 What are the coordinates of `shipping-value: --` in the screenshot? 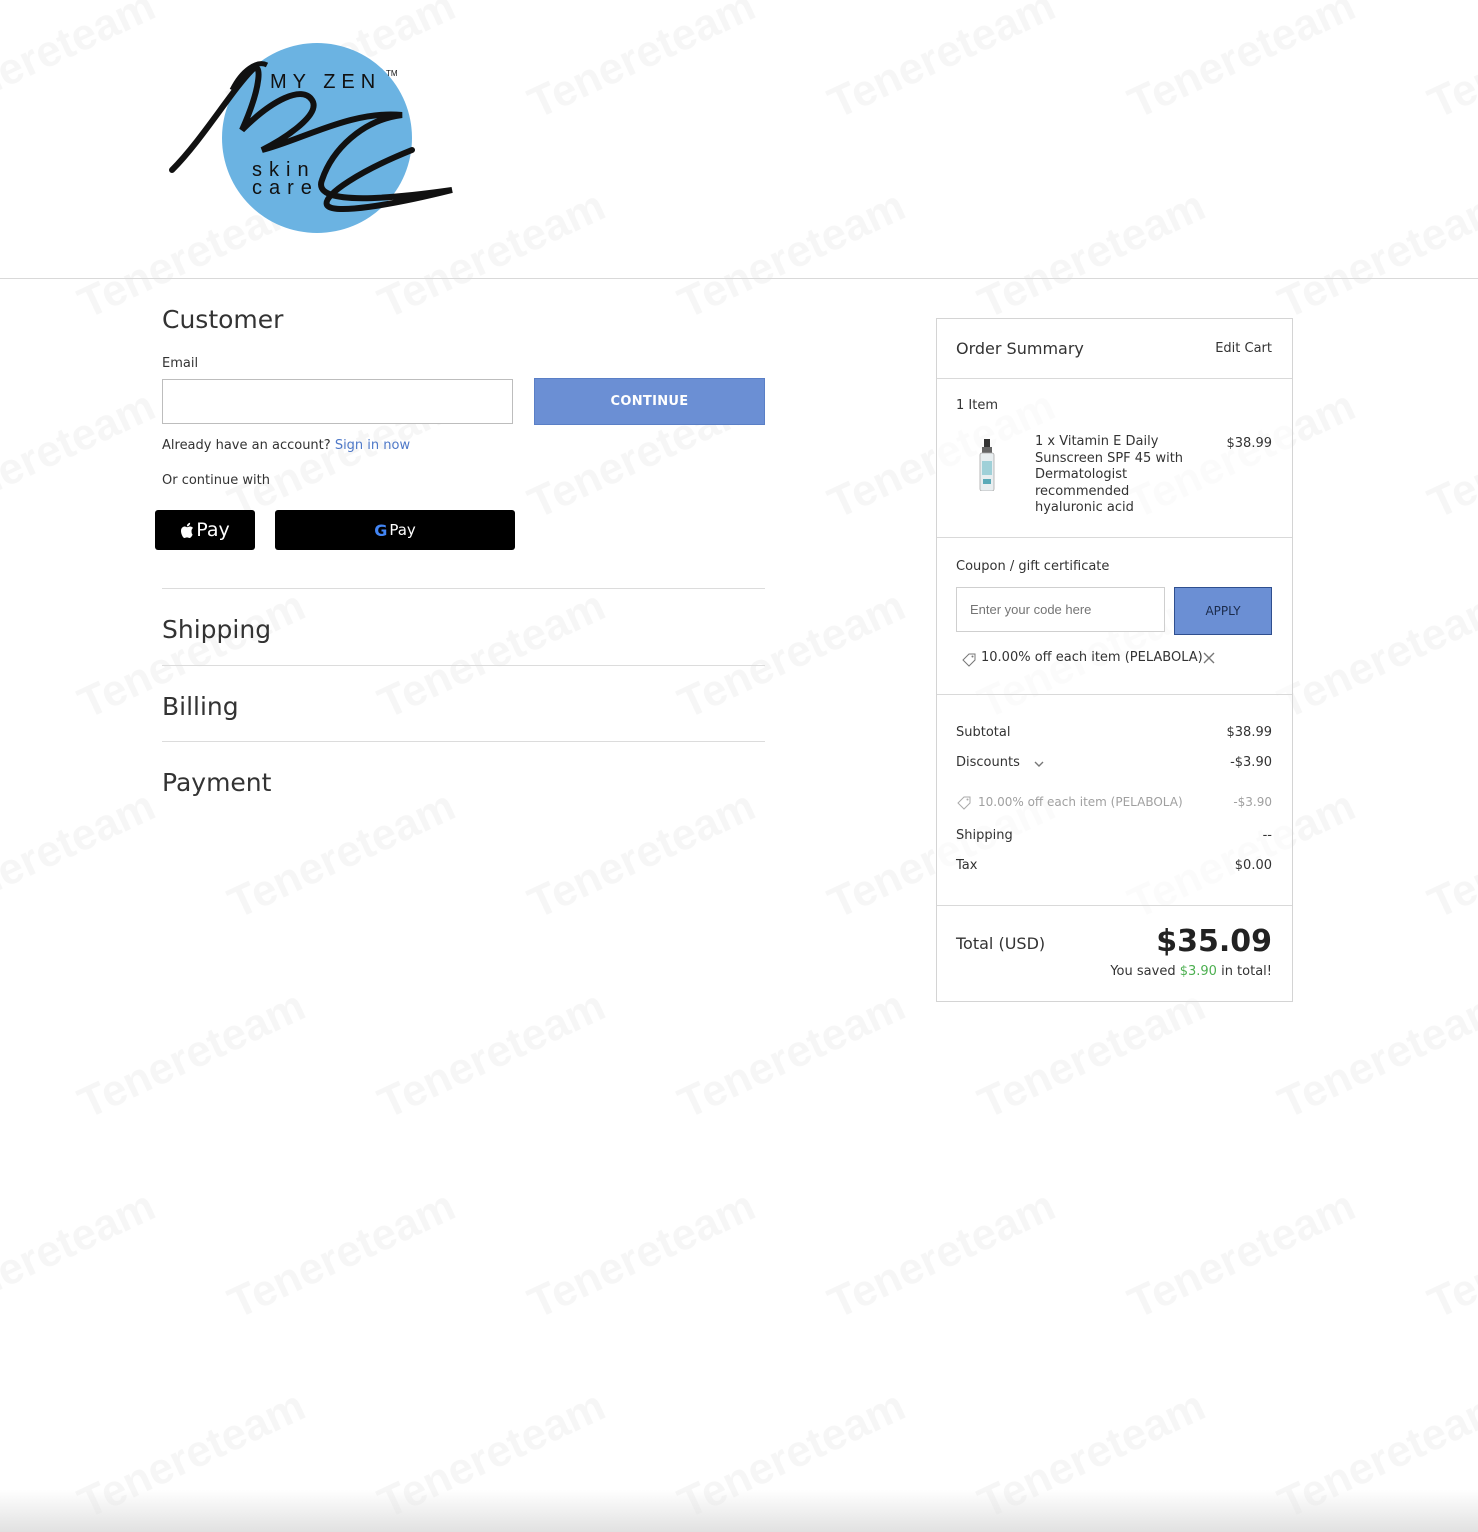 It's located at (1267, 835).